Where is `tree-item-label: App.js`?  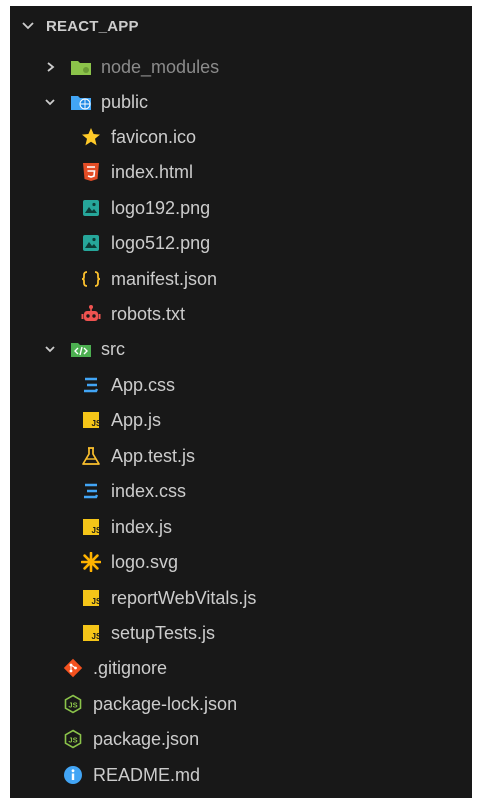 tree-item-label: App.js is located at coordinates (136, 419).